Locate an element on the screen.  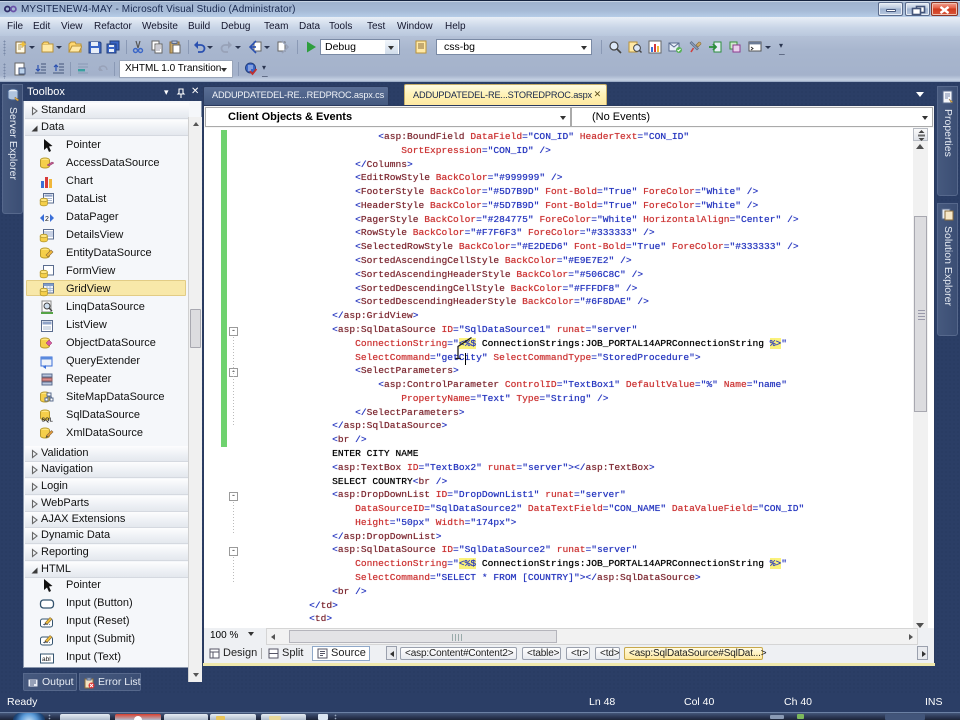
svg-text: 2 is located at coordinates (47, 219).